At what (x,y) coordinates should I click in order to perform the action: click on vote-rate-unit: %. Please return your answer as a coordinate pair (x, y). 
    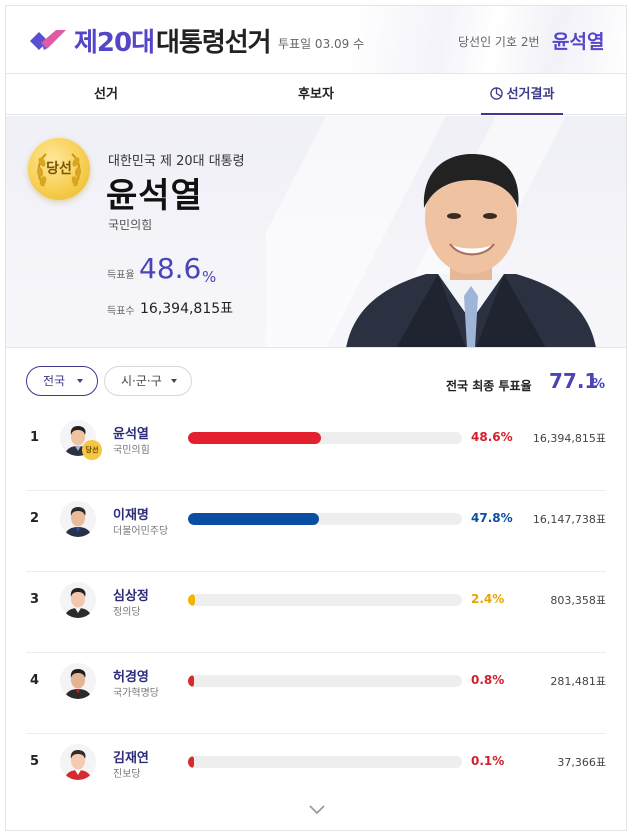
    Looking at the image, I should click on (209, 277).